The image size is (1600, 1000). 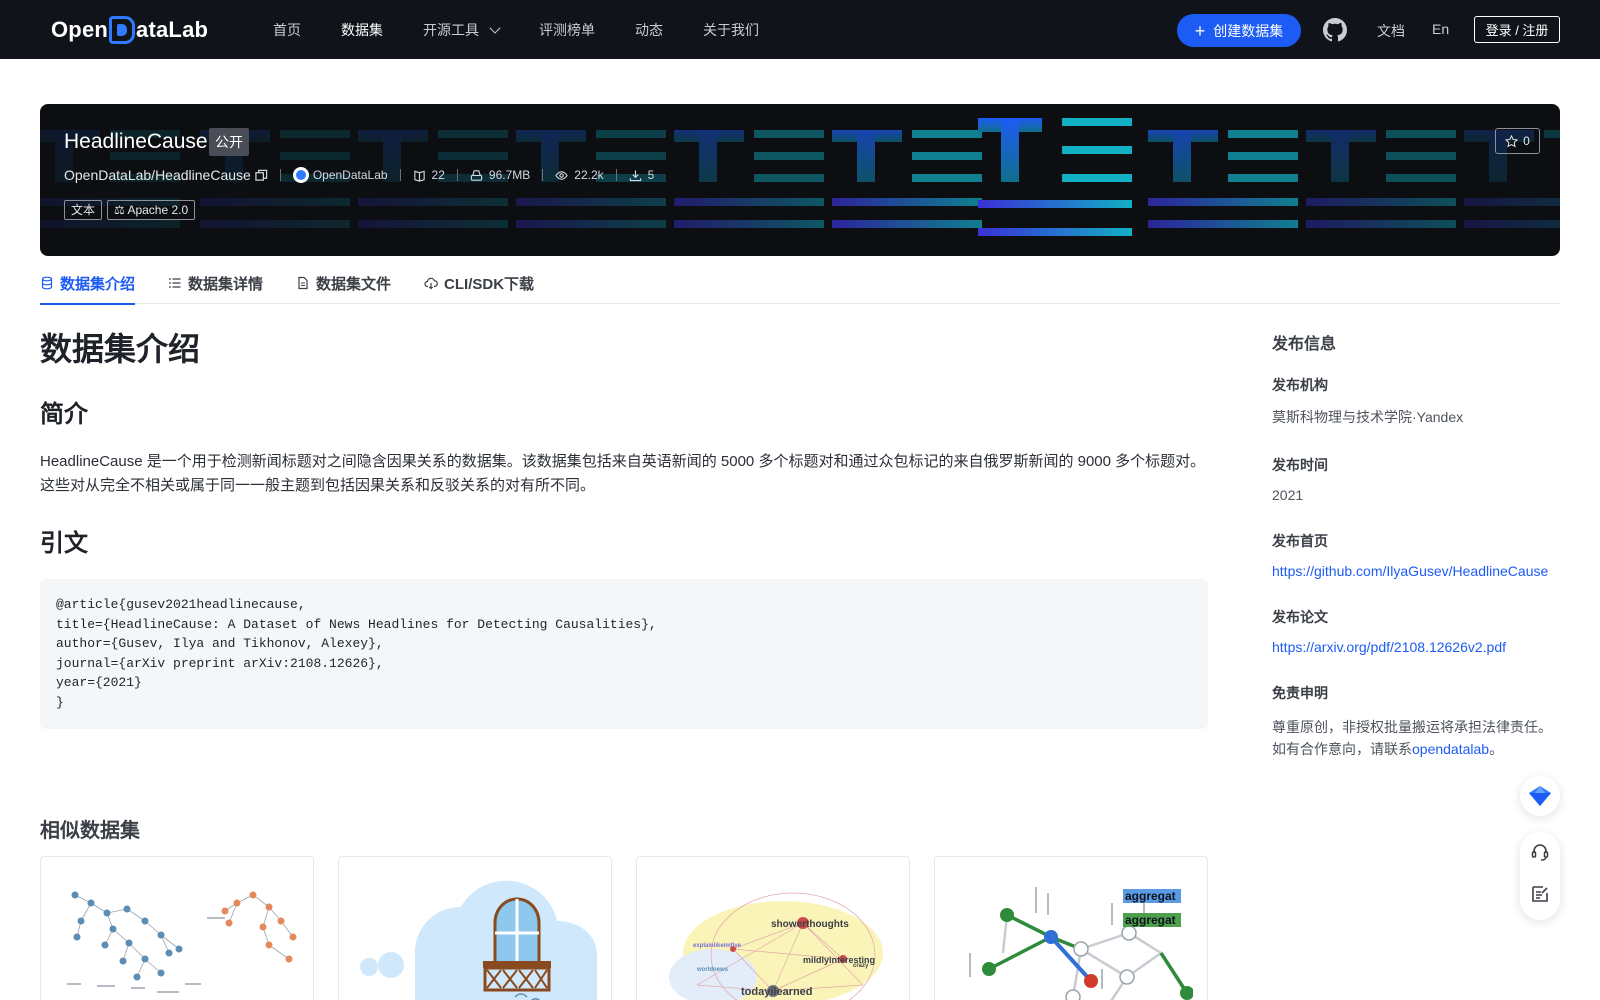 I want to click on disclaimer-line2: 如有合作意向，请联系opendatalab。, so click(x=1422, y=749).